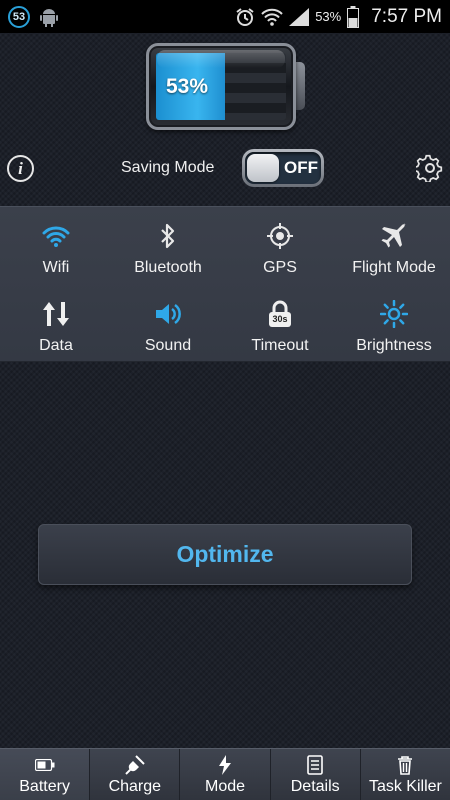  Describe the element at coordinates (405, 786) in the screenshot. I see `nav-label: Task Killer` at that location.